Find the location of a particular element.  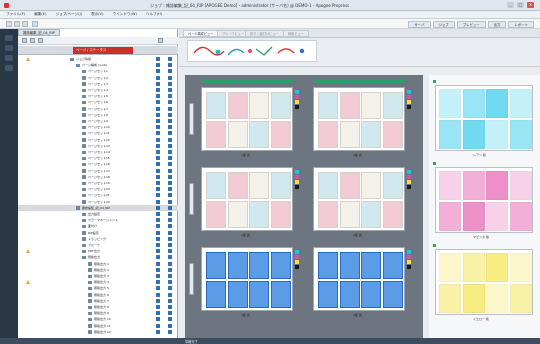

menu-help: ヘルプ(H) is located at coordinates (154, 14).